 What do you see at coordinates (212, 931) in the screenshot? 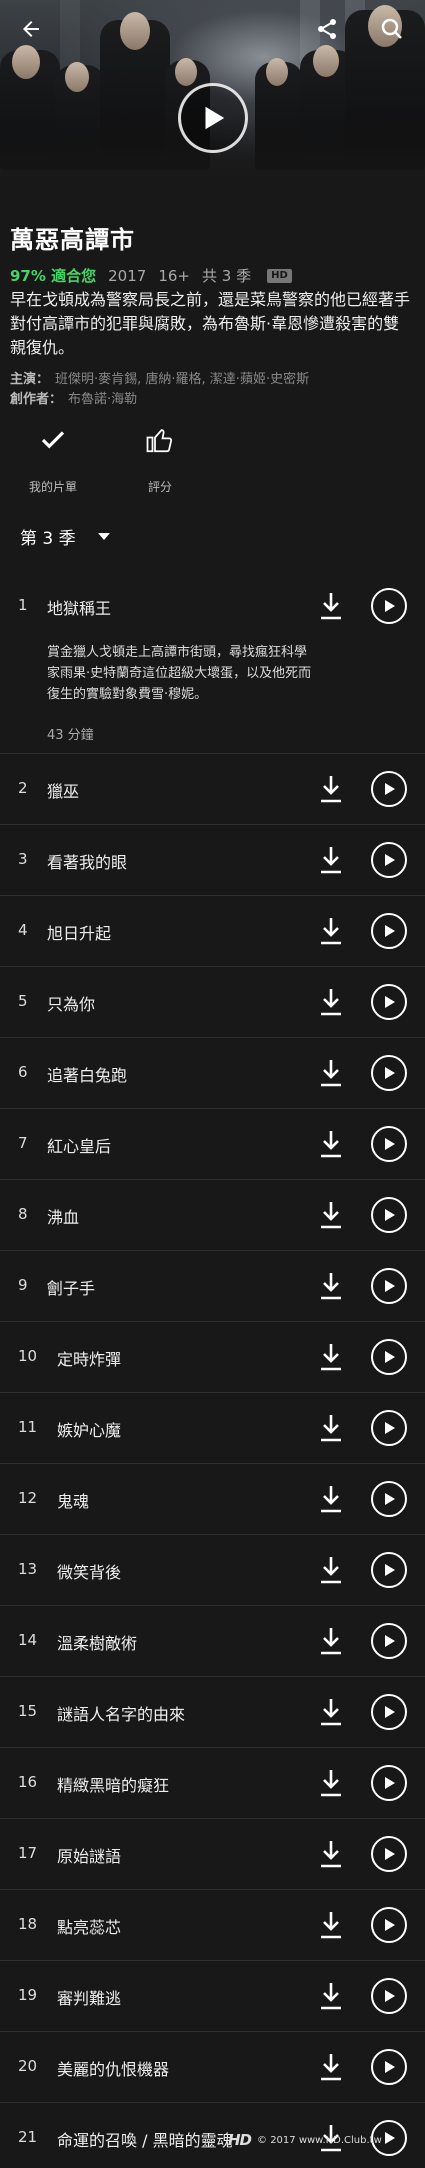
I see `episode-row: 4 旭日升起` at bounding box center [212, 931].